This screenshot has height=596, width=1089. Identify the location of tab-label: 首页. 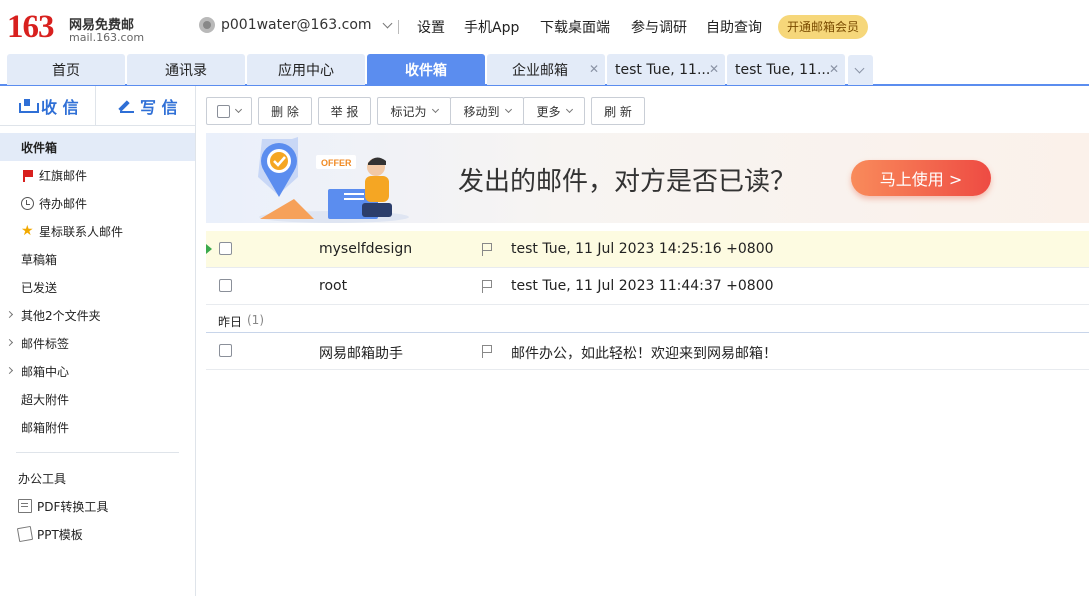
(66, 70).